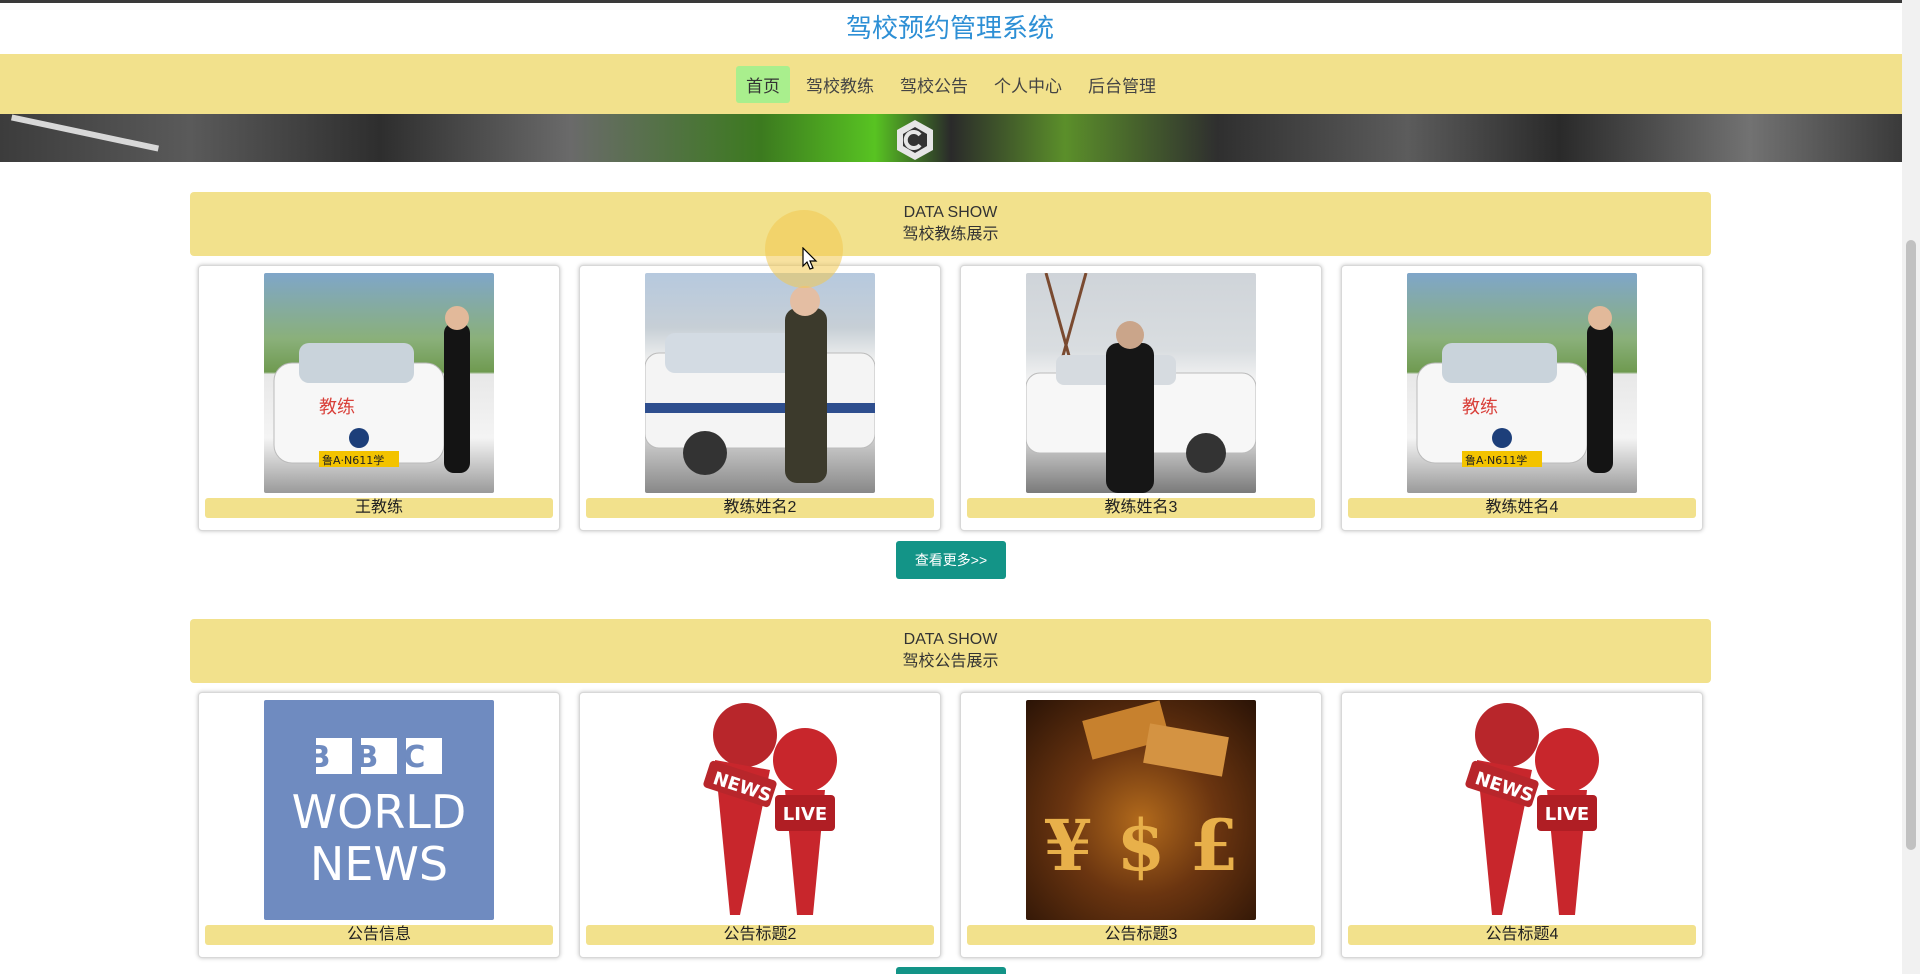  I want to click on bbc-world-news-logo-icon: BBC WORLD NEWS, so click(379, 814).